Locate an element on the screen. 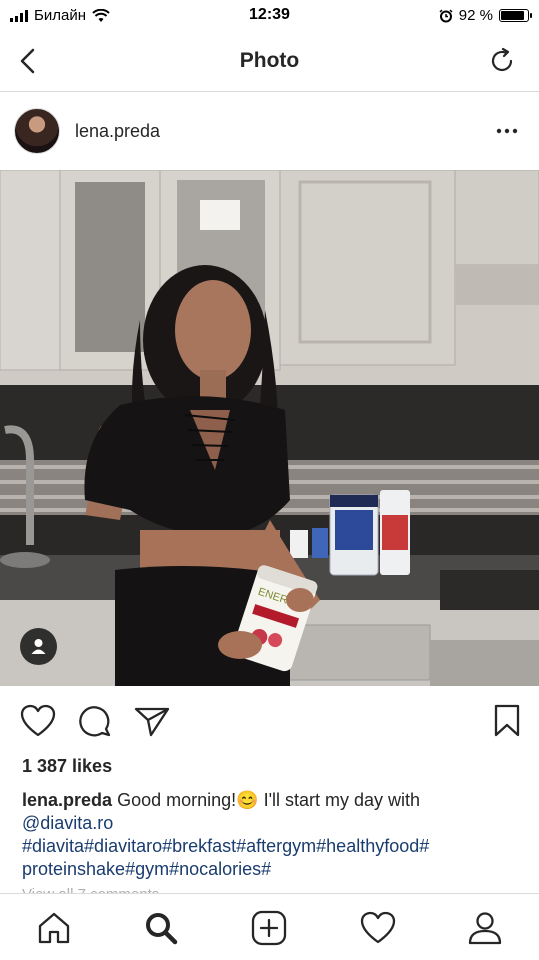 Image resolution: width=539 pixels, height=960 pixels. status-bar: Билайн 12:39 92 % is located at coordinates (269, 16).